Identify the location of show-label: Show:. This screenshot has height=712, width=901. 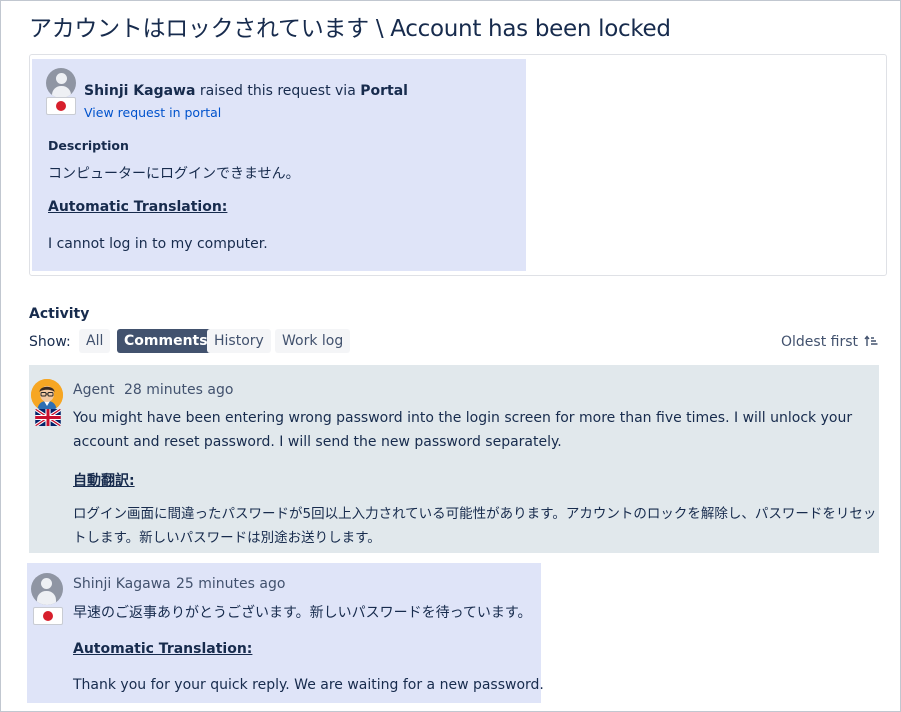
(50, 342).